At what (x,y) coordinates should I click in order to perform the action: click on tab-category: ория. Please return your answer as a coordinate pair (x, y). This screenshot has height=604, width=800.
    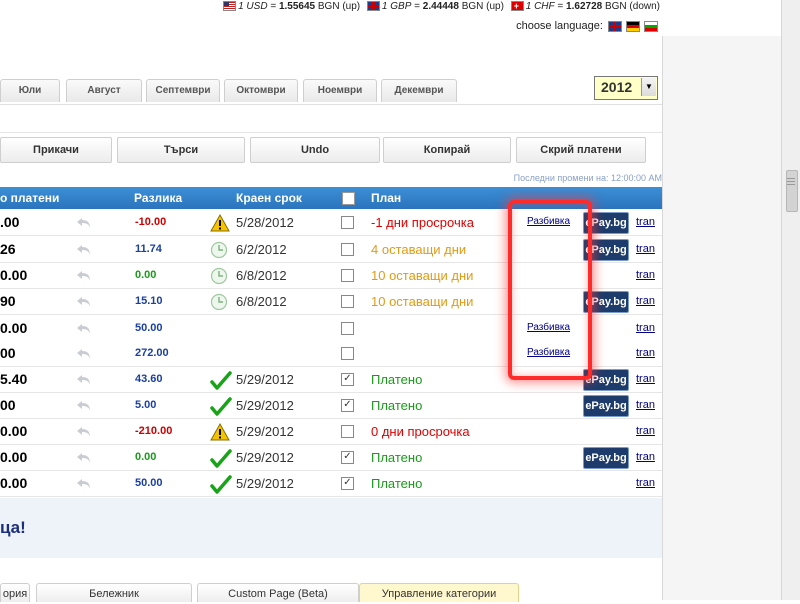
    Looking at the image, I should click on (15, 592).